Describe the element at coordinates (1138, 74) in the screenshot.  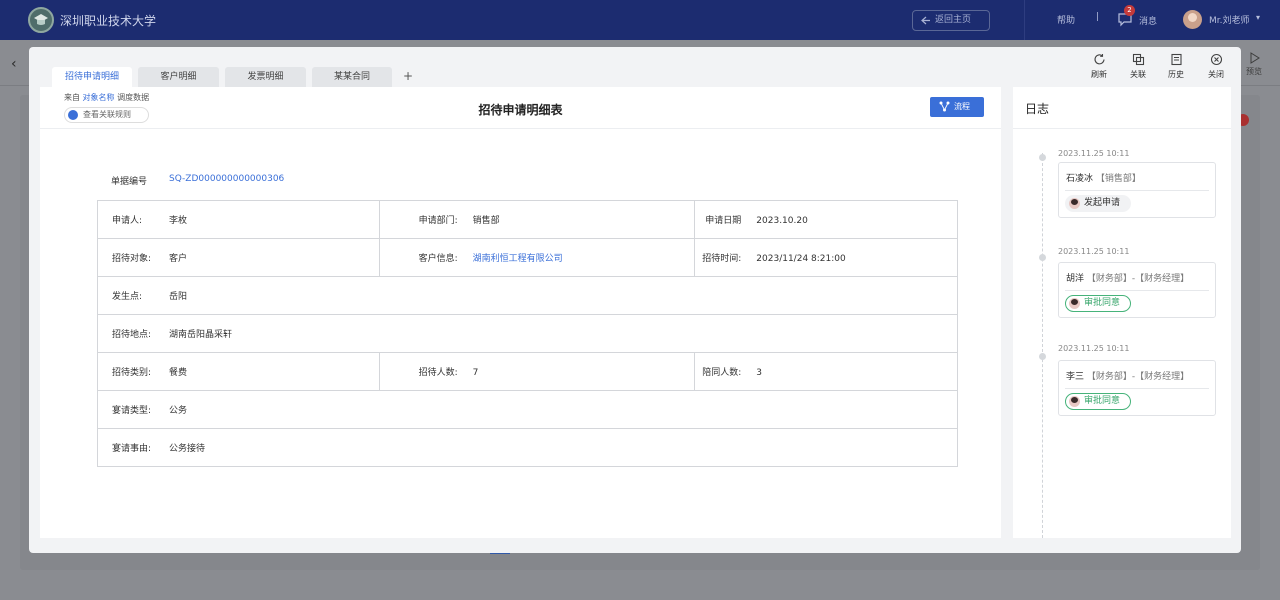
I see `link-label: 关联` at that location.